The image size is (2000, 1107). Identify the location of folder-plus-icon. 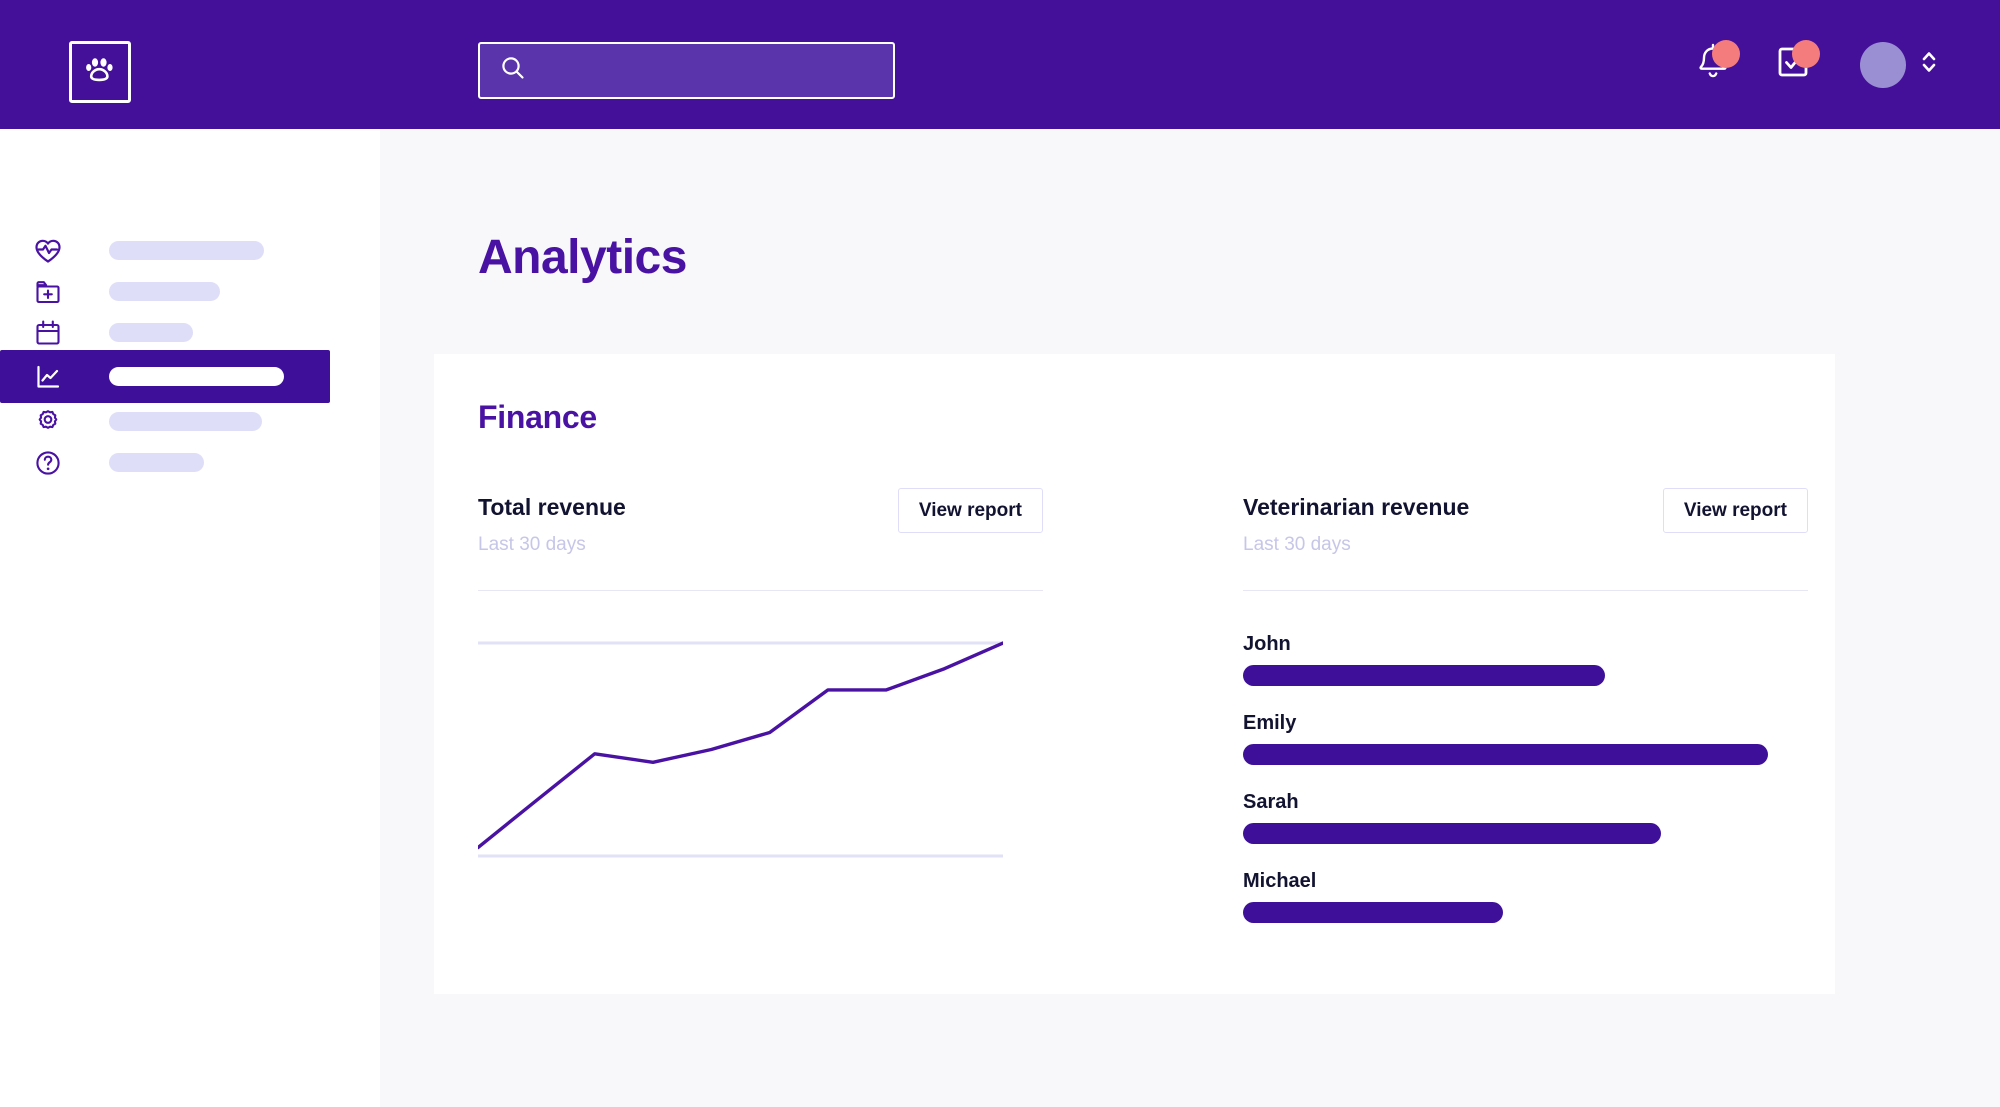
(48, 292).